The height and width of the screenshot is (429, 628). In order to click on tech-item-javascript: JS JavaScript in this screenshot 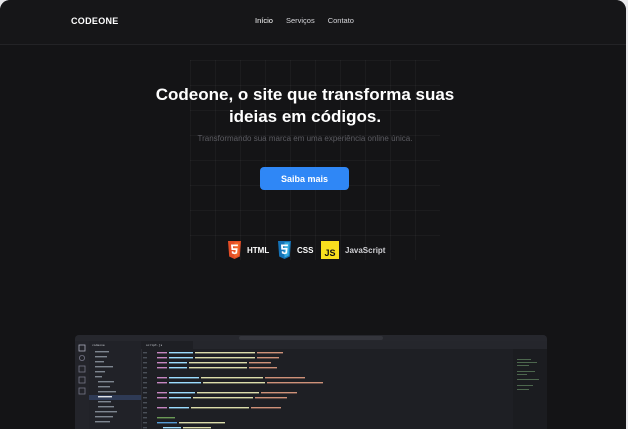, I will do `click(353, 250)`.